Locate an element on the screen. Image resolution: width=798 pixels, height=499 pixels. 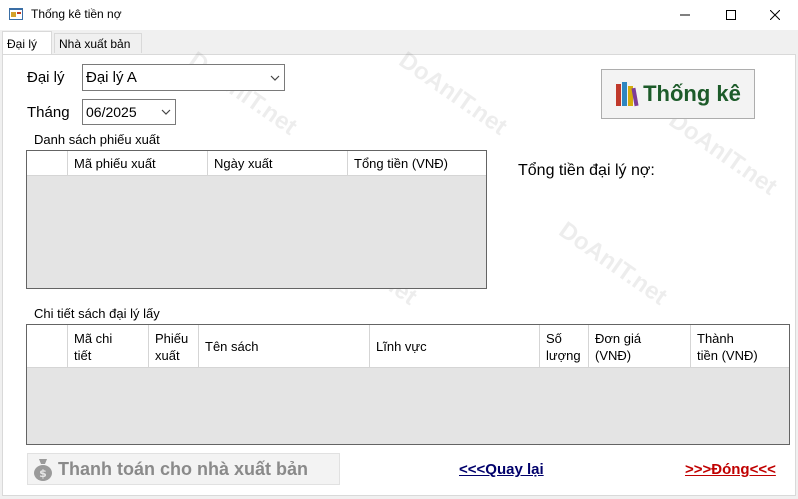
close-link: >>>Đóng<<< is located at coordinates (730, 469).